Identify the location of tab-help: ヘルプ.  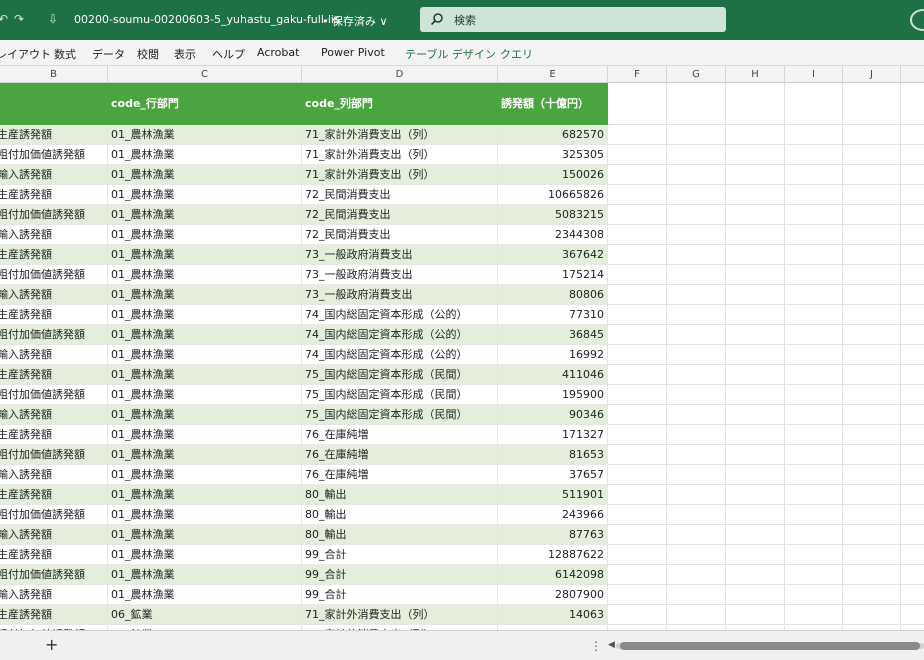
(228, 54).